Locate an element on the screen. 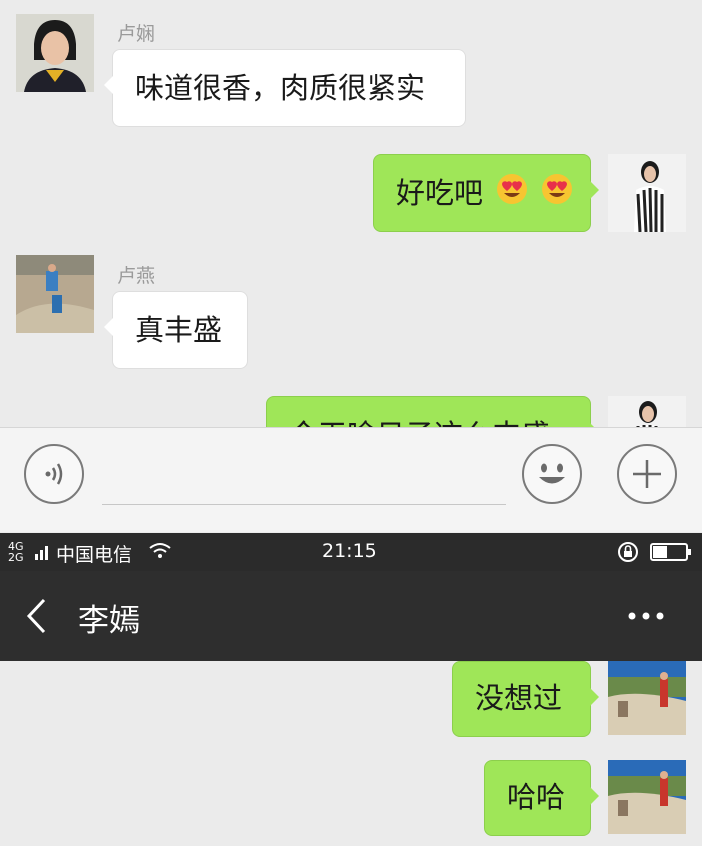  message-input-bar is located at coordinates (351, 479).